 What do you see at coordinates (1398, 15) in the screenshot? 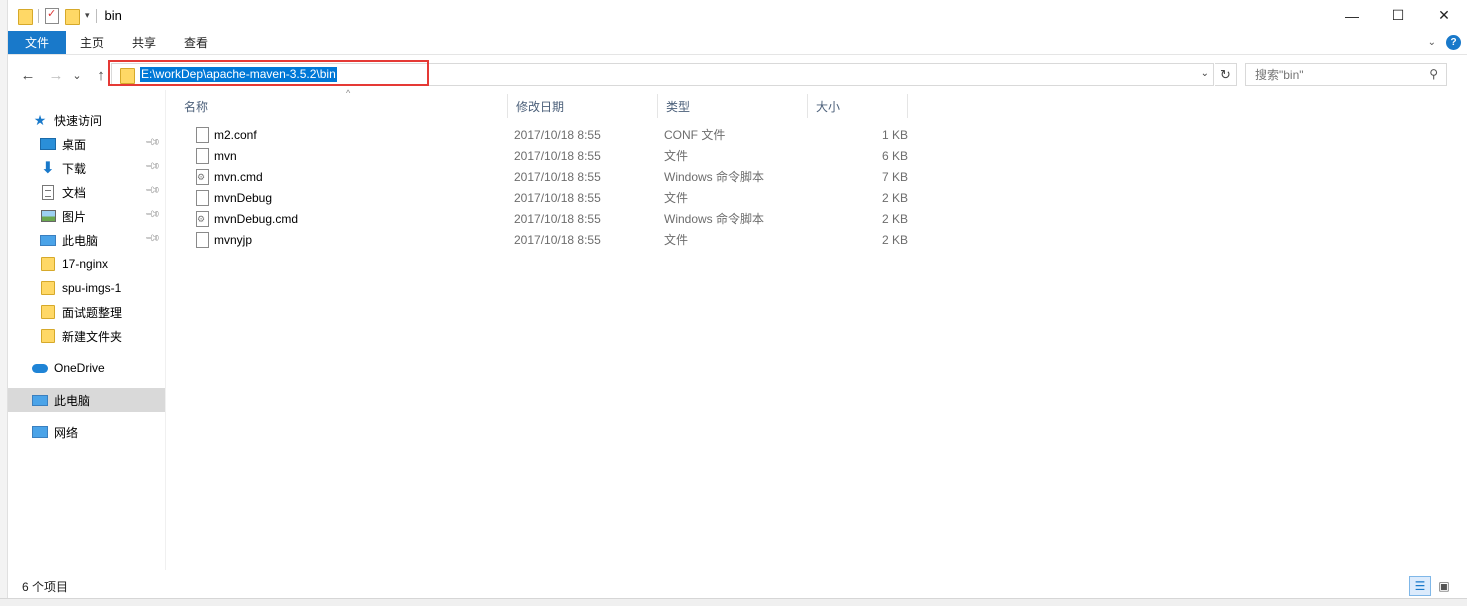
I see `maximize-button: ☐` at bounding box center [1398, 15].